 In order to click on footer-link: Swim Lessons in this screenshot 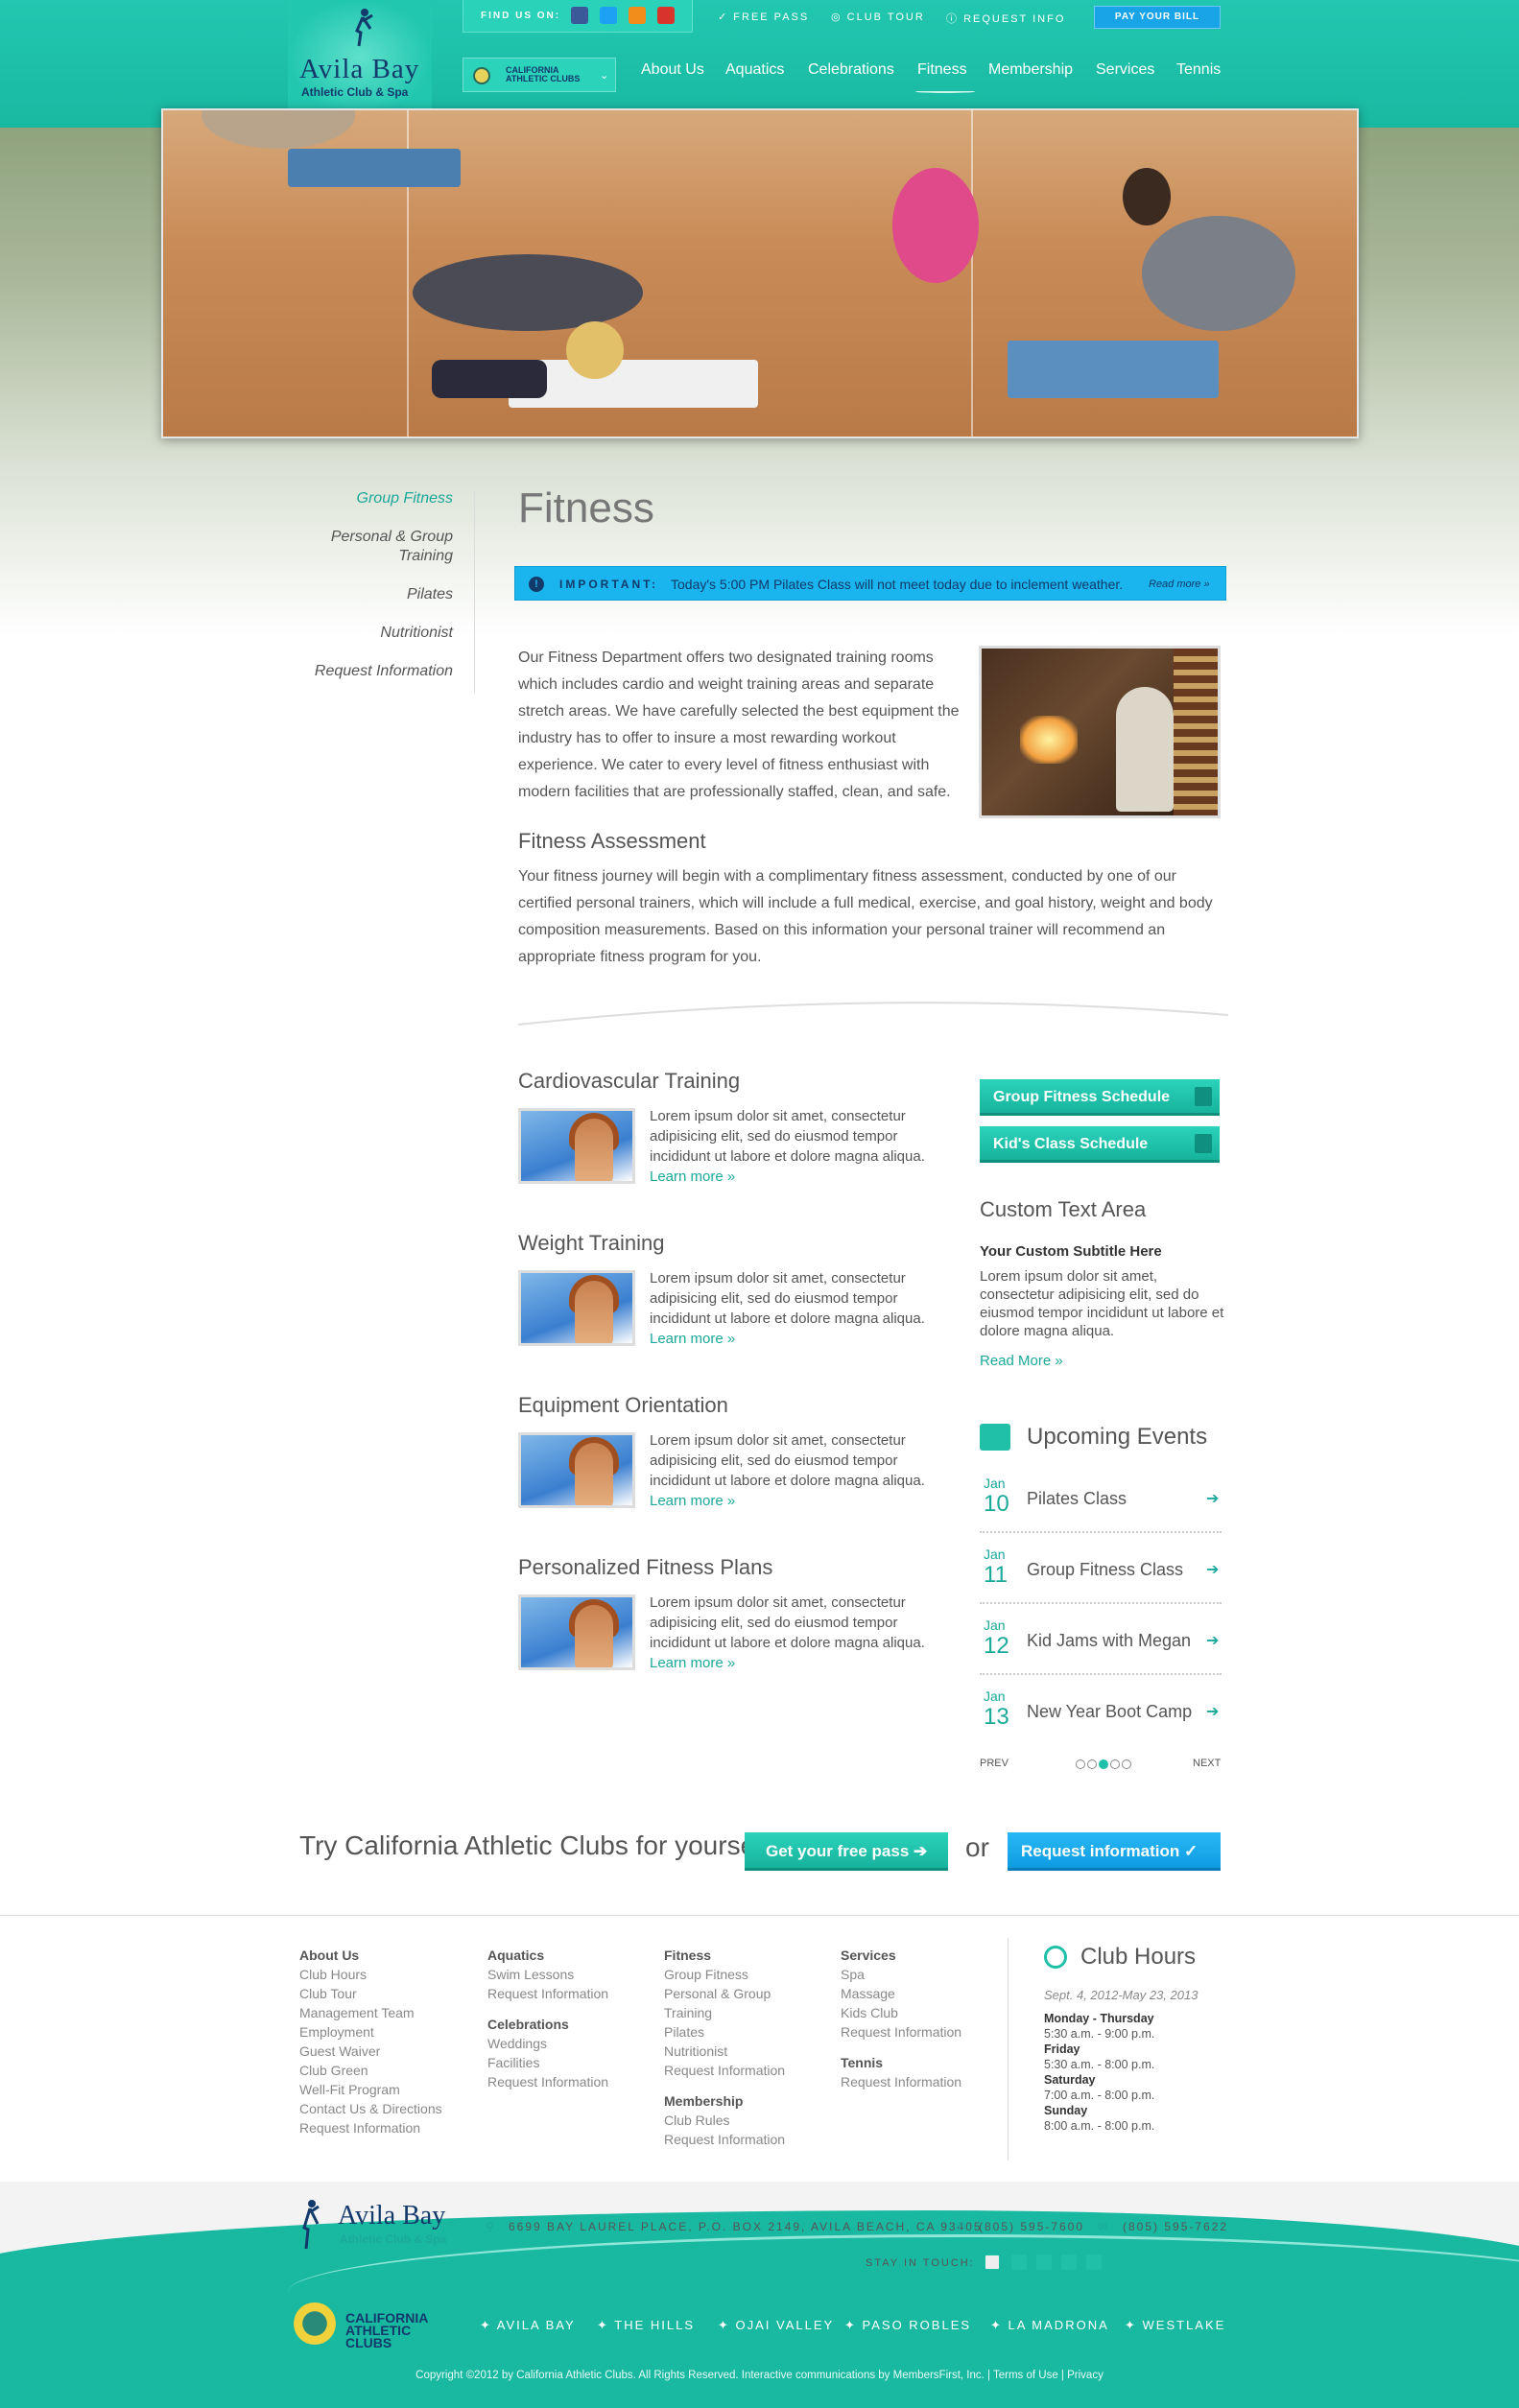, I will do `click(547, 1974)`.